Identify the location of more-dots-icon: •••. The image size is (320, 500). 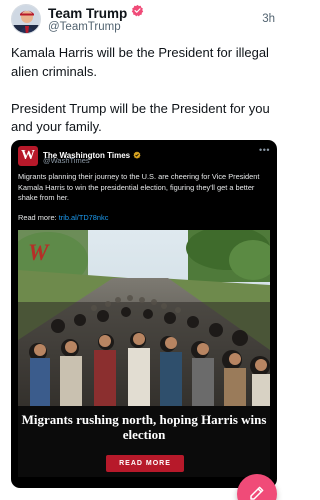
(264, 150).